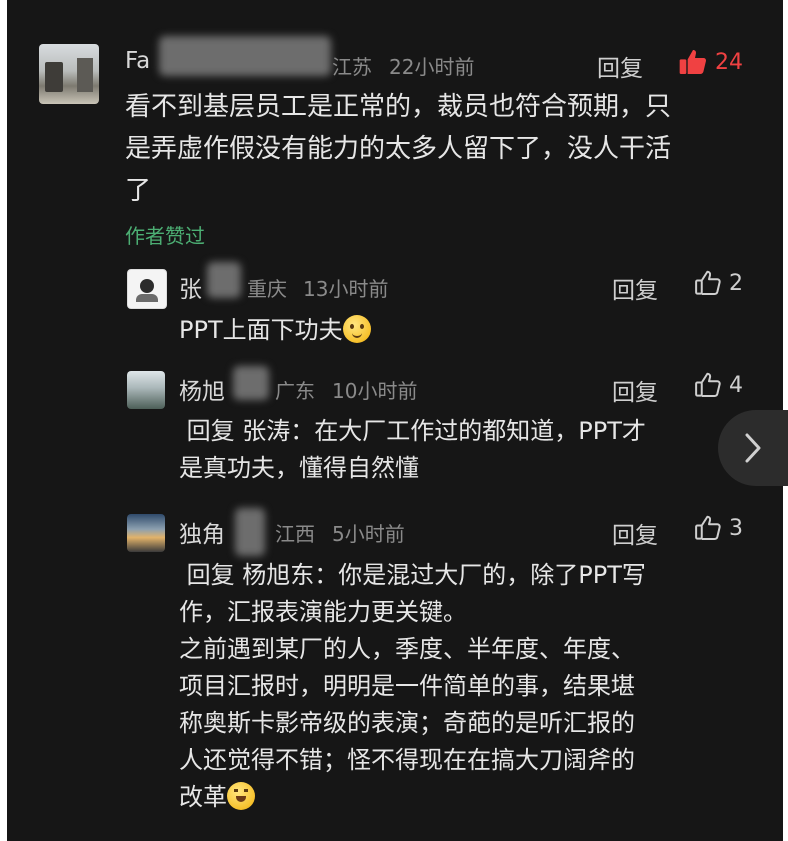  What do you see at coordinates (295, 391) in the screenshot?
I see `location: 广东` at bounding box center [295, 391].